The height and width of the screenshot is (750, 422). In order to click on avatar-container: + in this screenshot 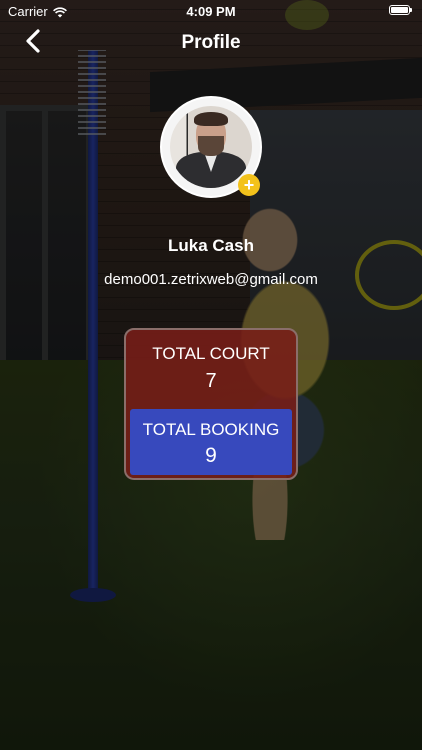, I will do `click(211, 147)`.